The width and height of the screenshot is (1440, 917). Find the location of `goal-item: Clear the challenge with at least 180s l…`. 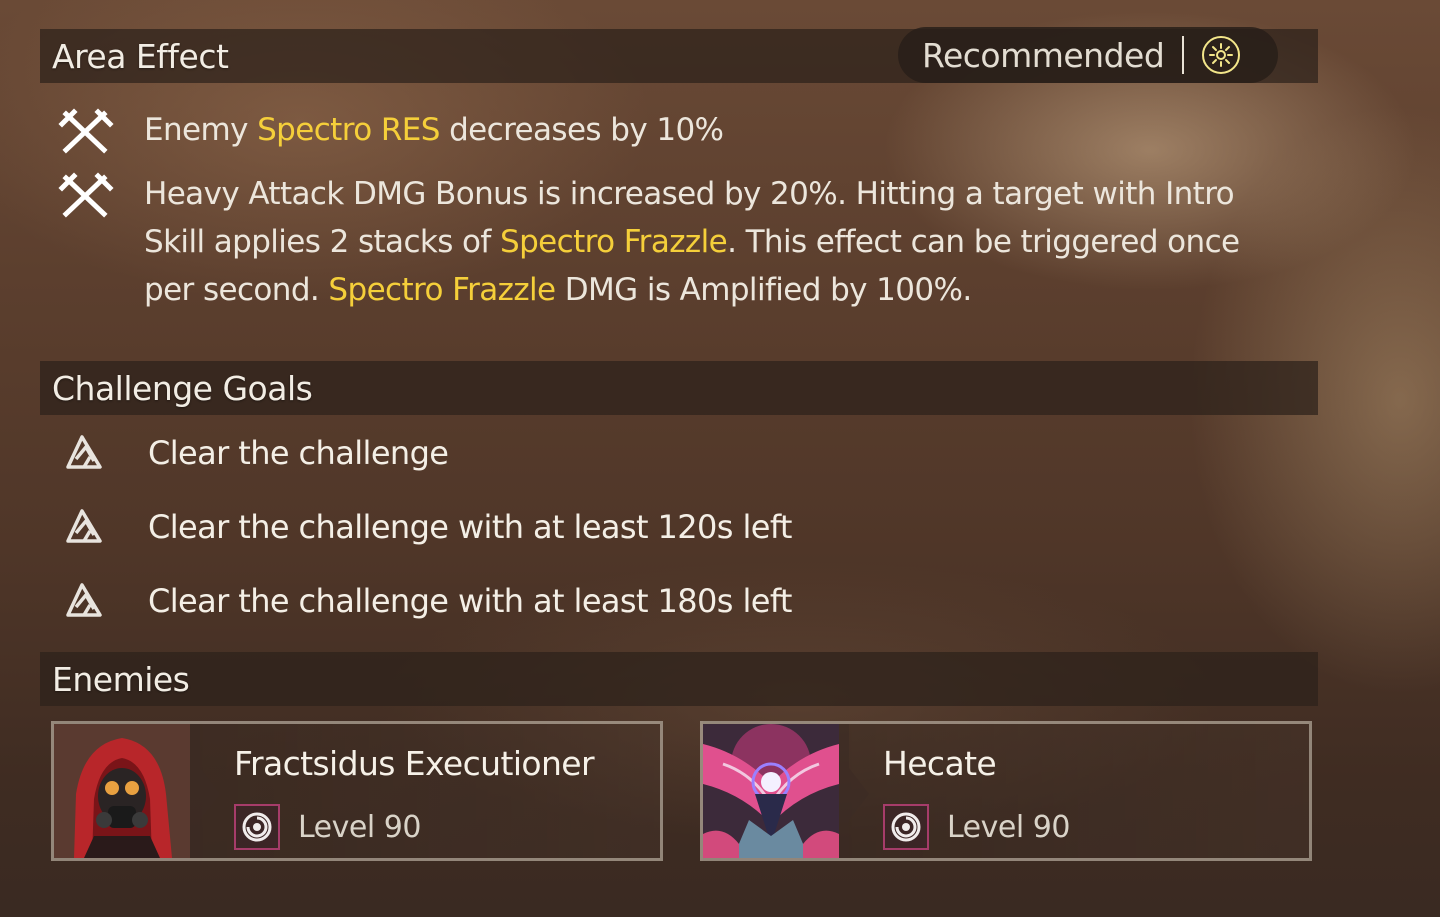

goal-item: Clear the challenge with at least 180s l… is located at coordinates (427, 601).